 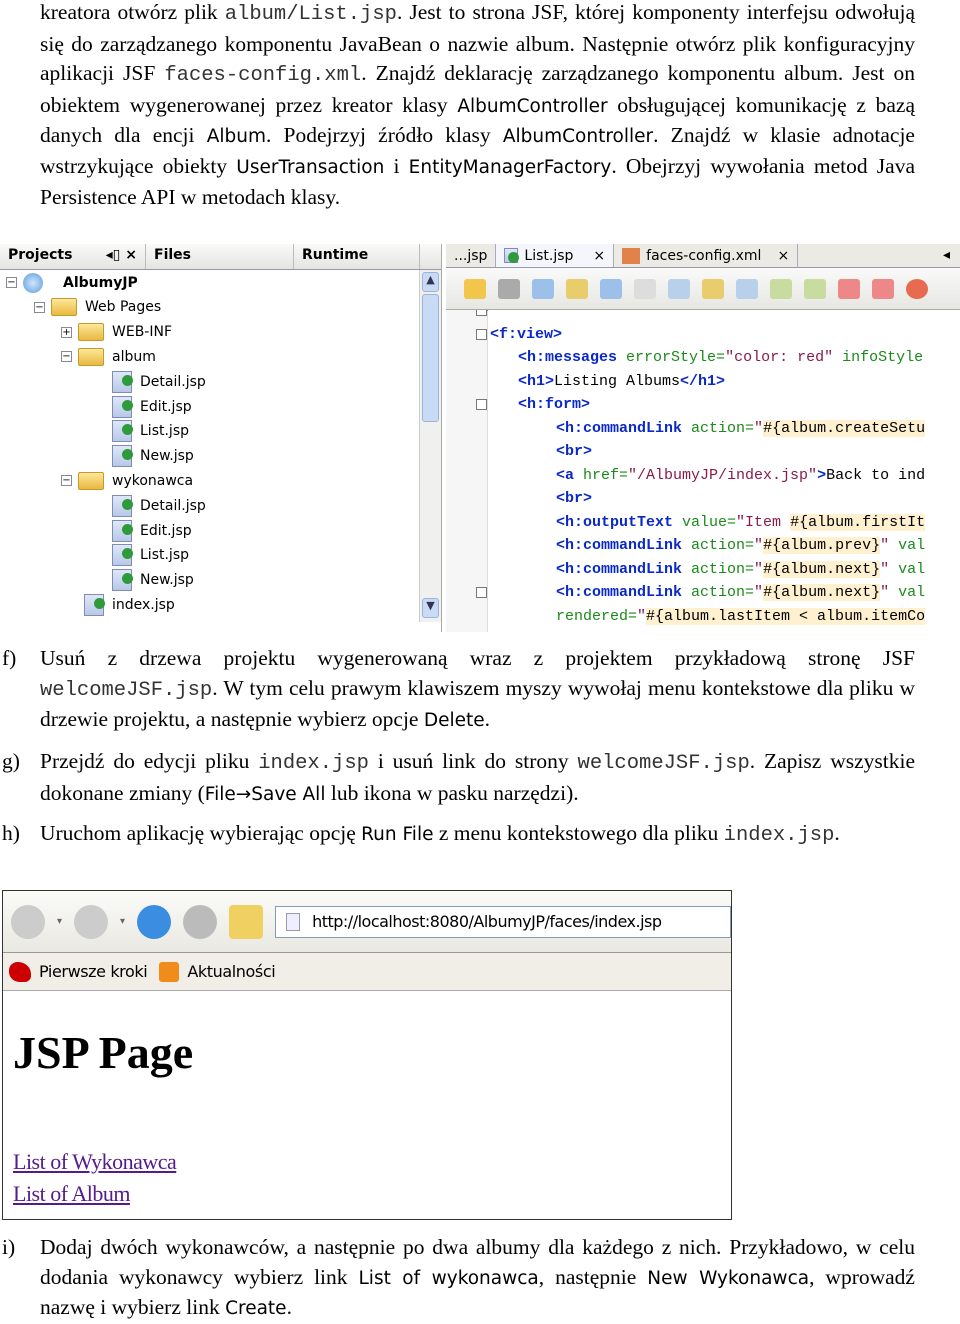 I want to click on shift-right-icon, so click(x=815, y=288).